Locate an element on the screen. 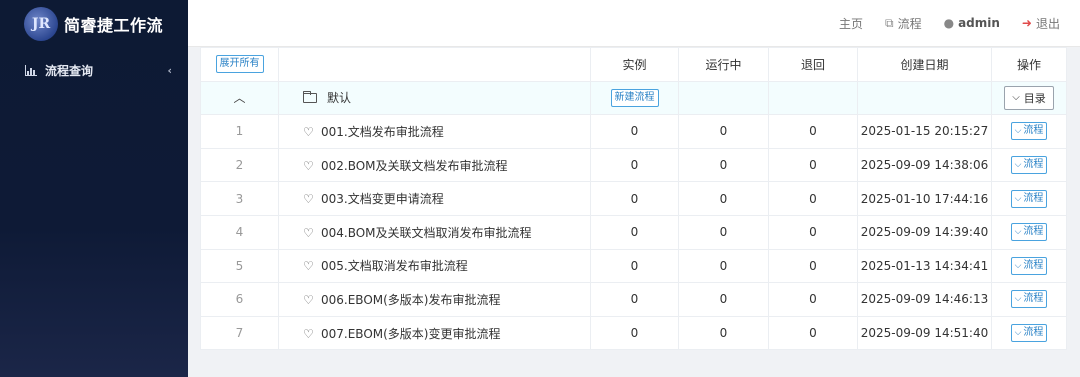 Image resolution: width=1080 pixels, height=377 pixels. expand-all-button: 展开所有 is located at coordinates (239, 64).